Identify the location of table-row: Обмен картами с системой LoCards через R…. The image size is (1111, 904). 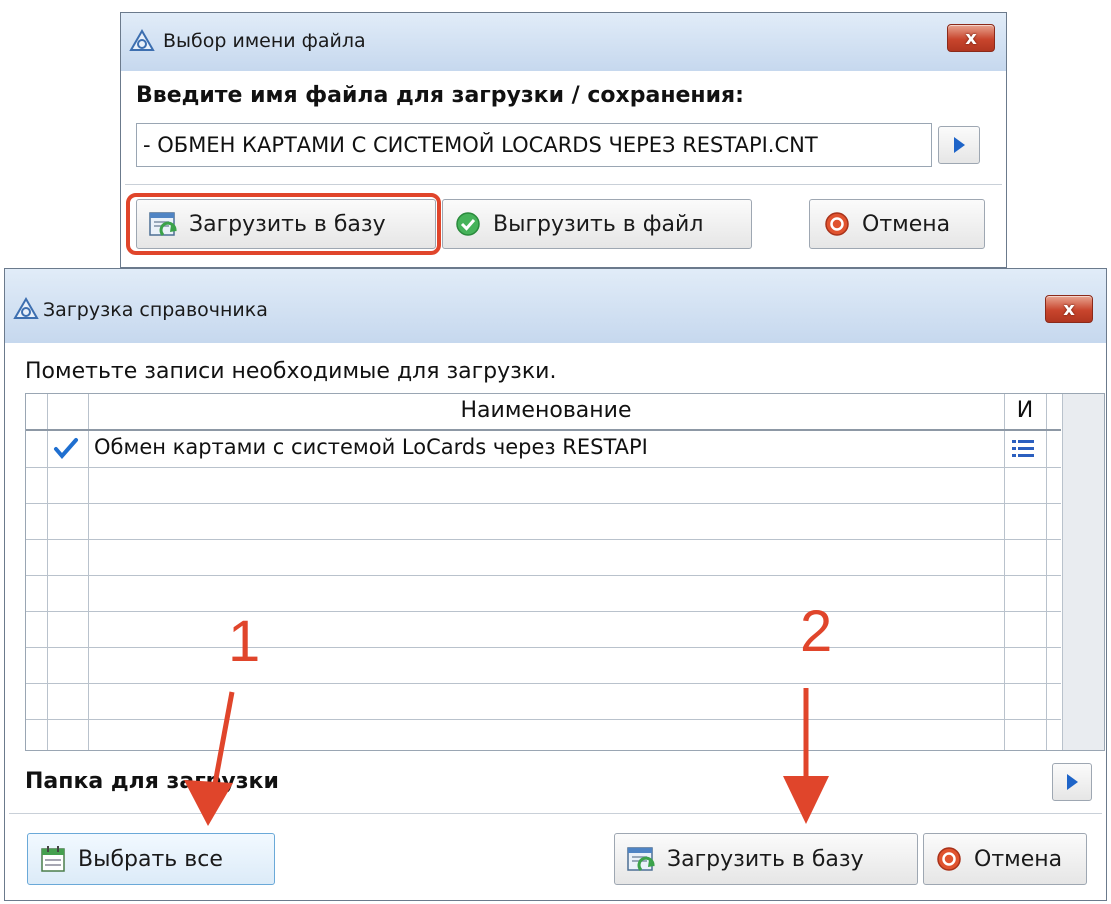
(555, 449).